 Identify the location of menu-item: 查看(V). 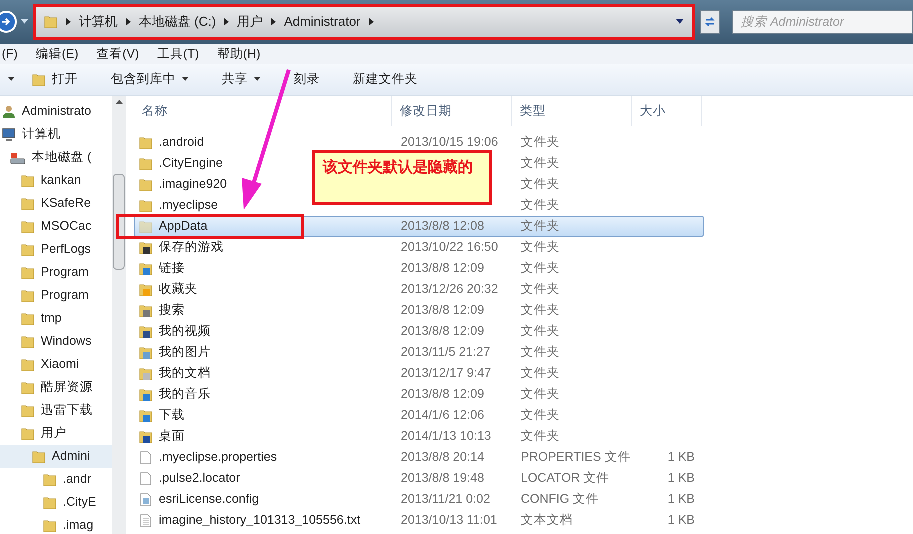
(118, 54).